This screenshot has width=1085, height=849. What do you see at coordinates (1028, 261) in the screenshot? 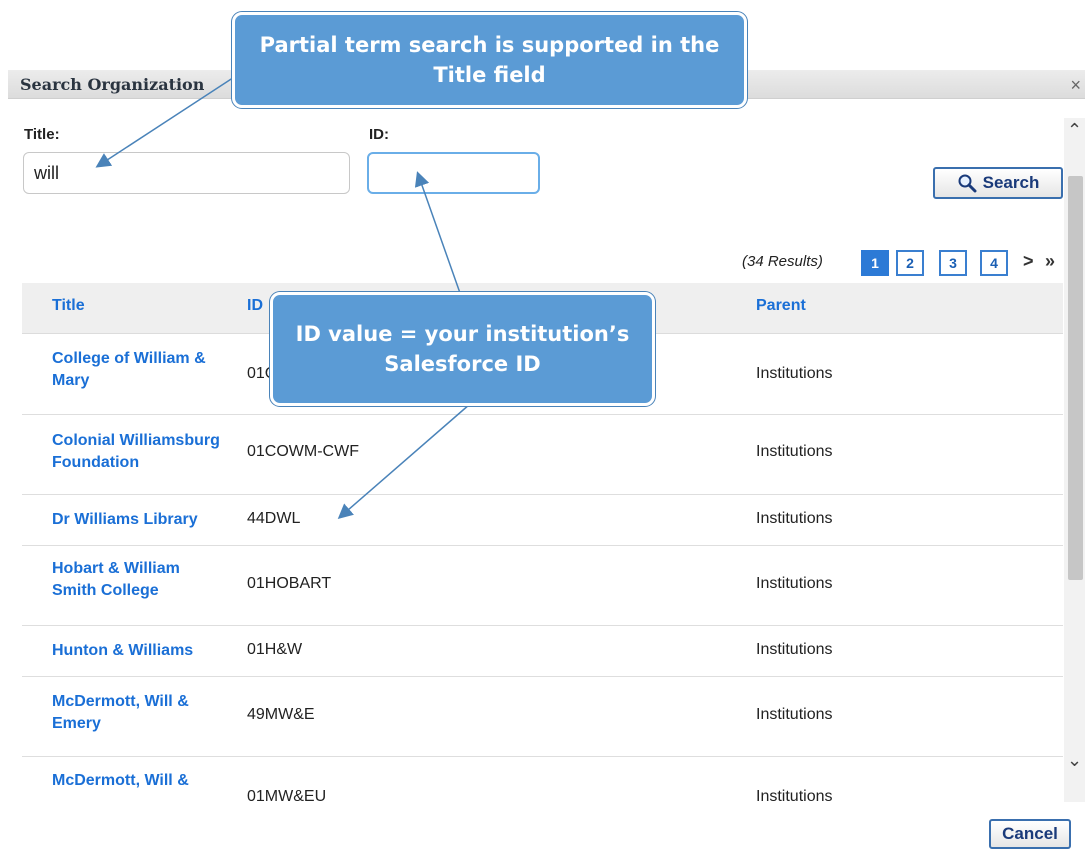
I see `next-page-icon: >` at bounding box center [1028, 261].